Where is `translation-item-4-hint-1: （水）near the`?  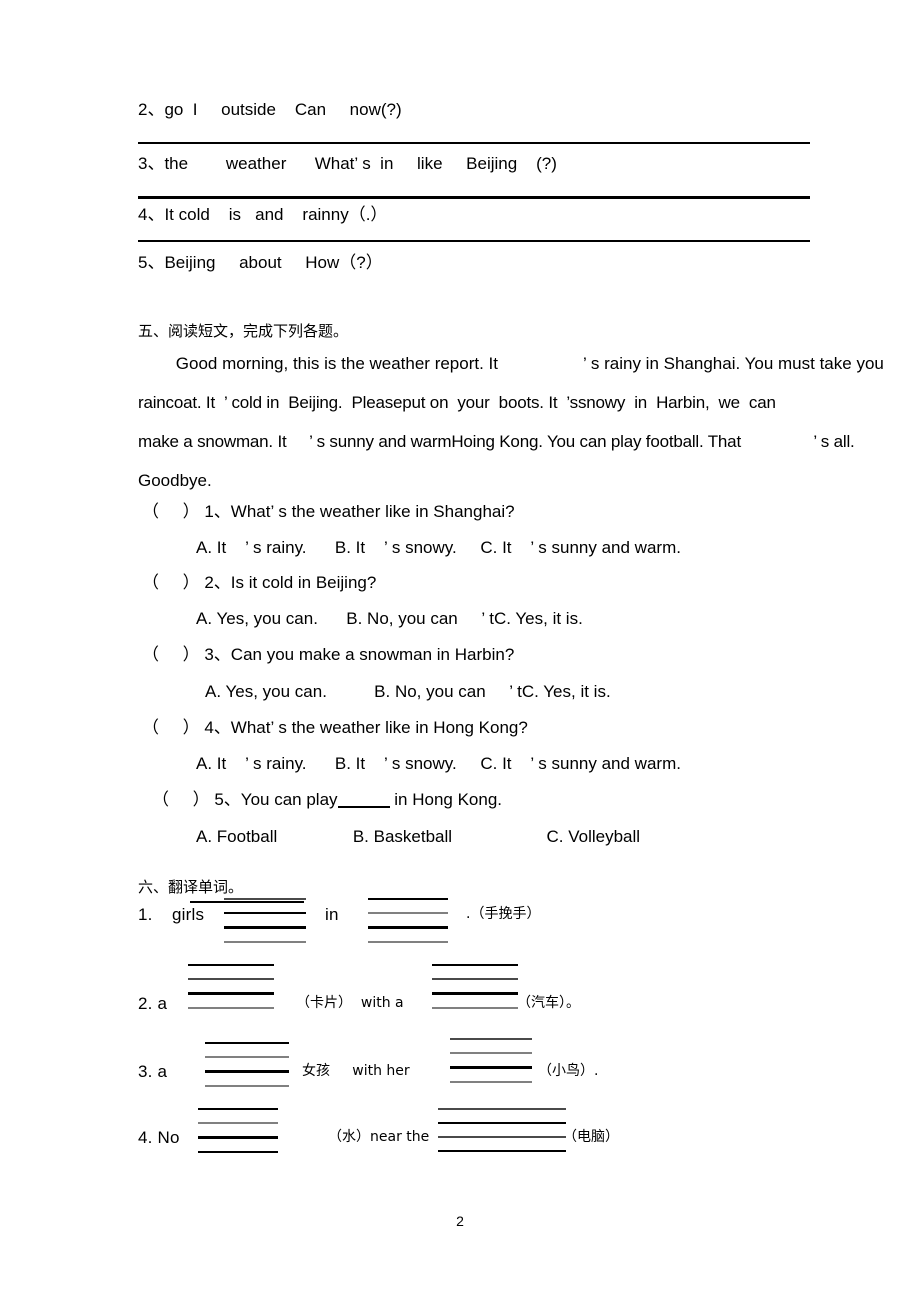 translation-item-4-hint-1: （水）near the is located at coordinates (379, 1137).